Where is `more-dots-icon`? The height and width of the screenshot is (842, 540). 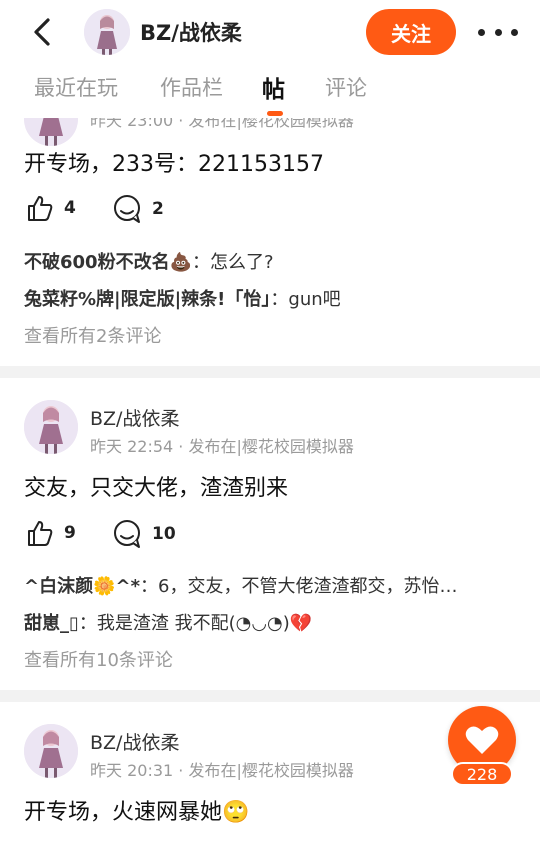
more-dots-icon is located at coordinates (481, 32).